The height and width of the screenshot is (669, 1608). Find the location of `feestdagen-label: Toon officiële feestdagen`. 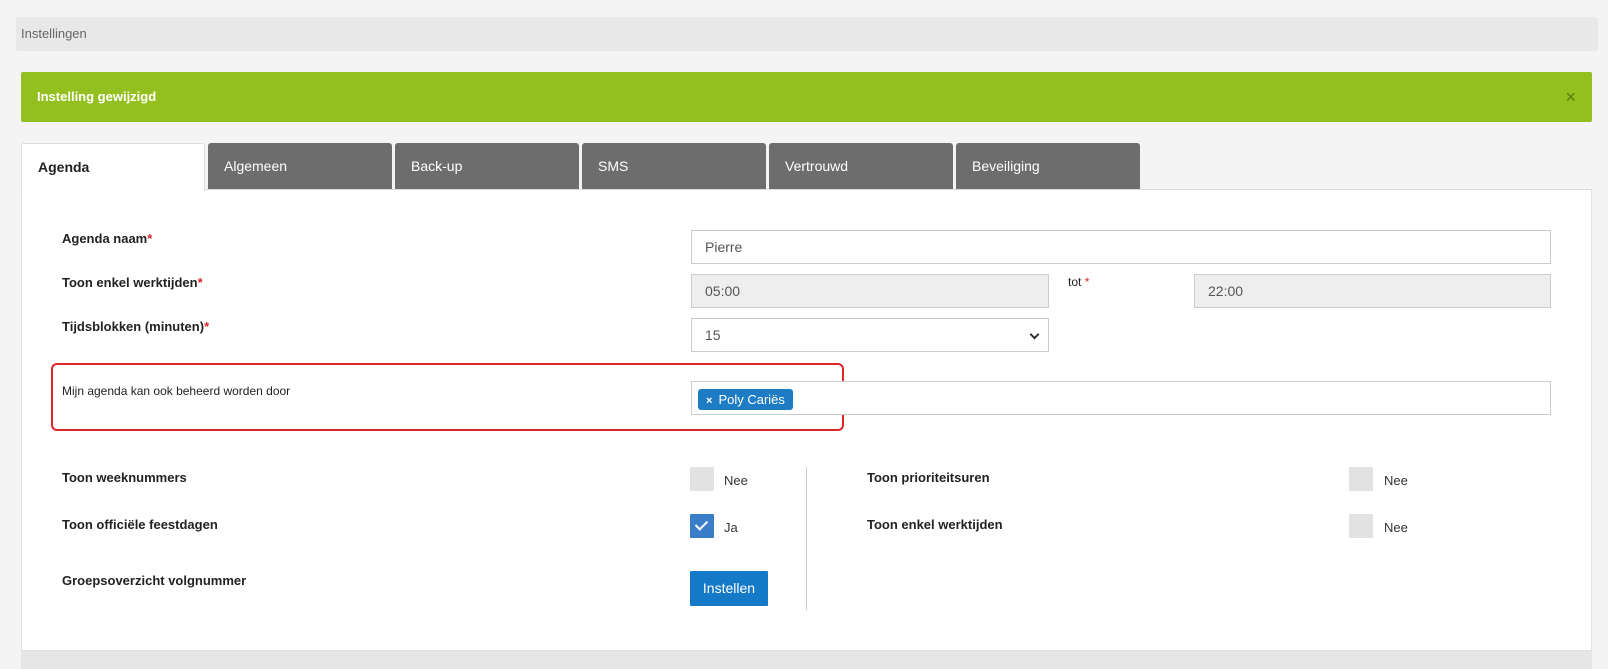

feestdagen-label: Toon officiële feestdagen is located at coordinates (140, 524).